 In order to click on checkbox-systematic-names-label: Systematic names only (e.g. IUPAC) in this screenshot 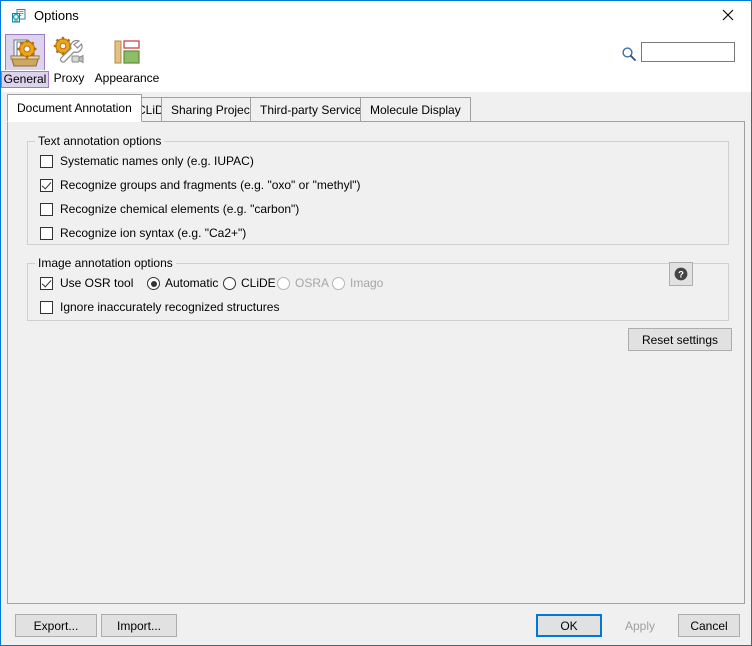, I will do `click(157, 161)`.